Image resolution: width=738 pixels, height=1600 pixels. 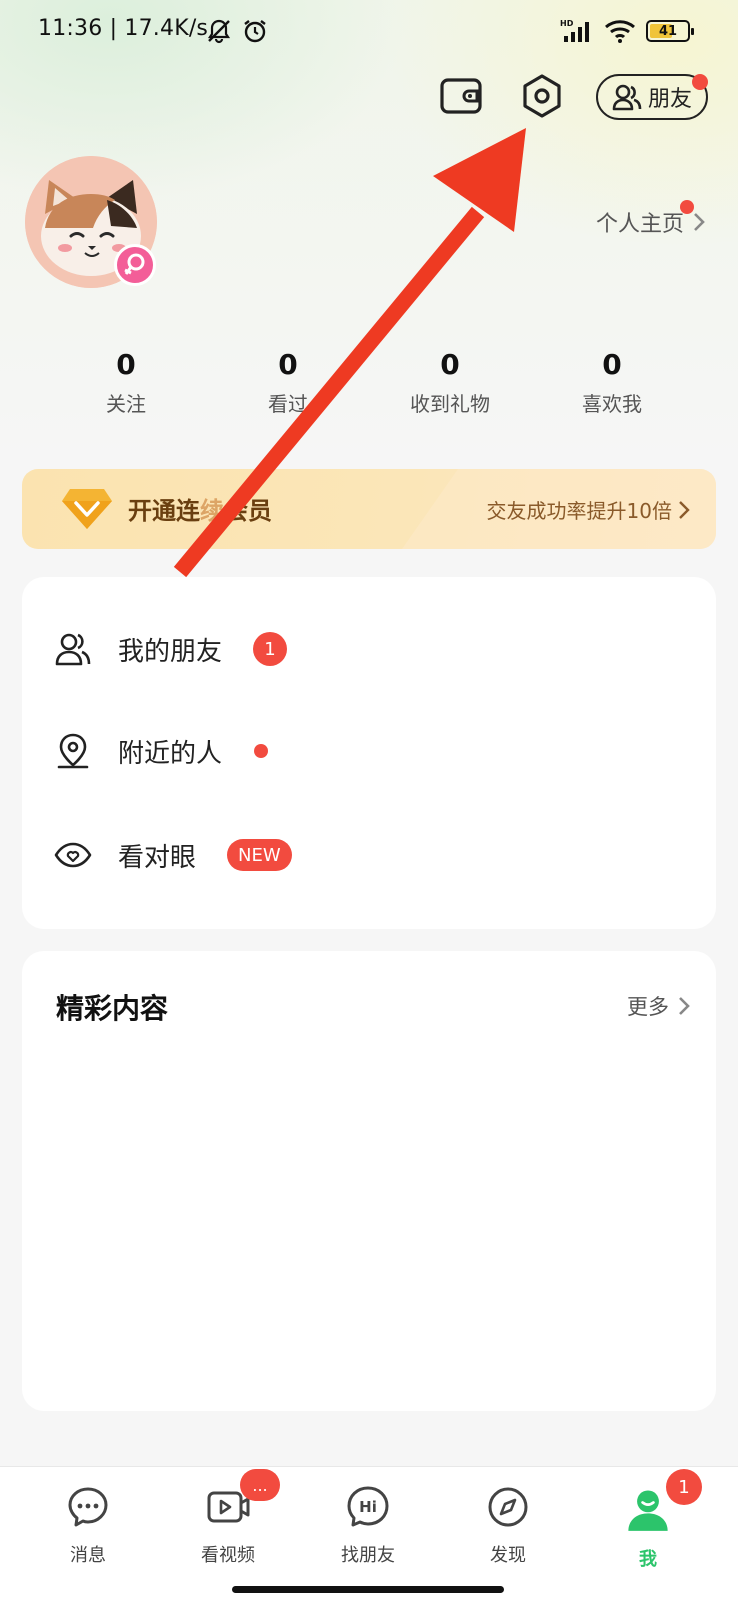 I want to click on status-bar: 11:36 | 17.4K/s HD 41, so click(x=369, y=33).